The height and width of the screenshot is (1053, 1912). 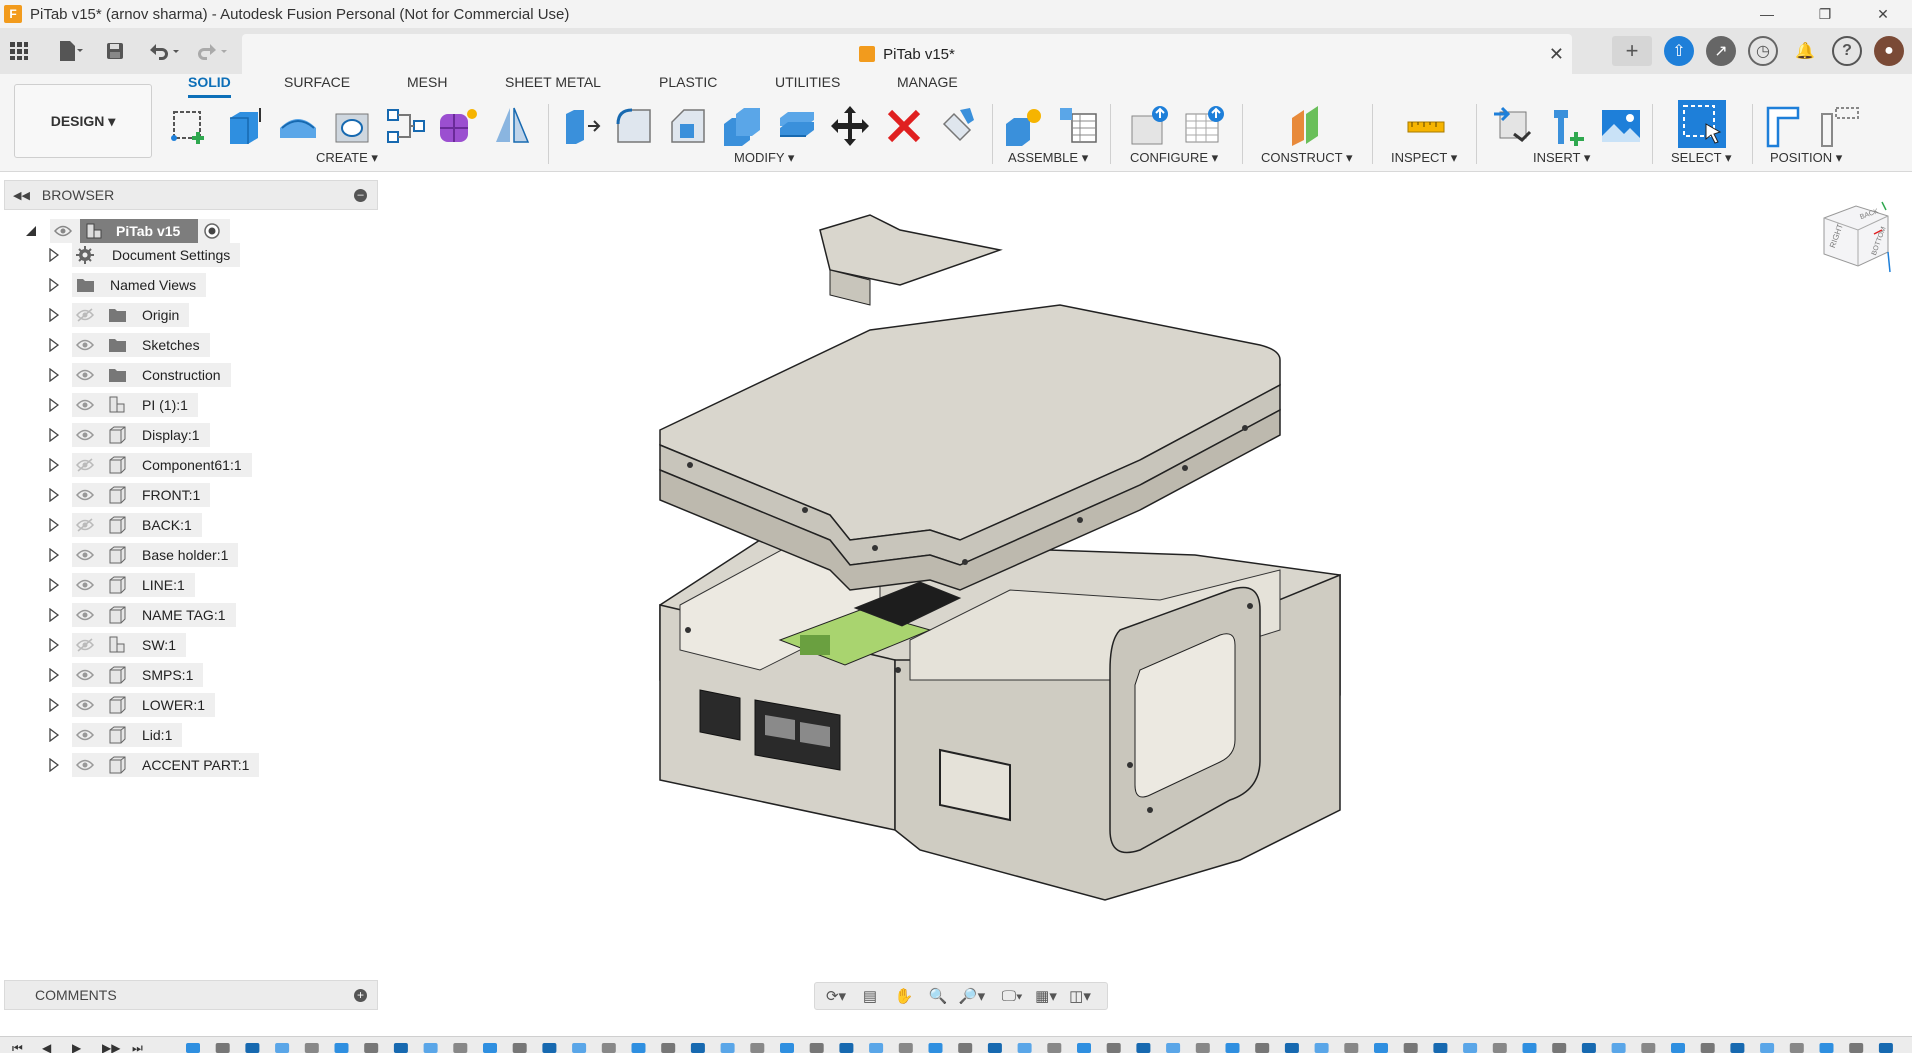 What do you see at coordinates (191, 195) in the screenshot?
I see `browser-panel-header: ◀◀ BROWSER –` at bounding box center [191, 195].